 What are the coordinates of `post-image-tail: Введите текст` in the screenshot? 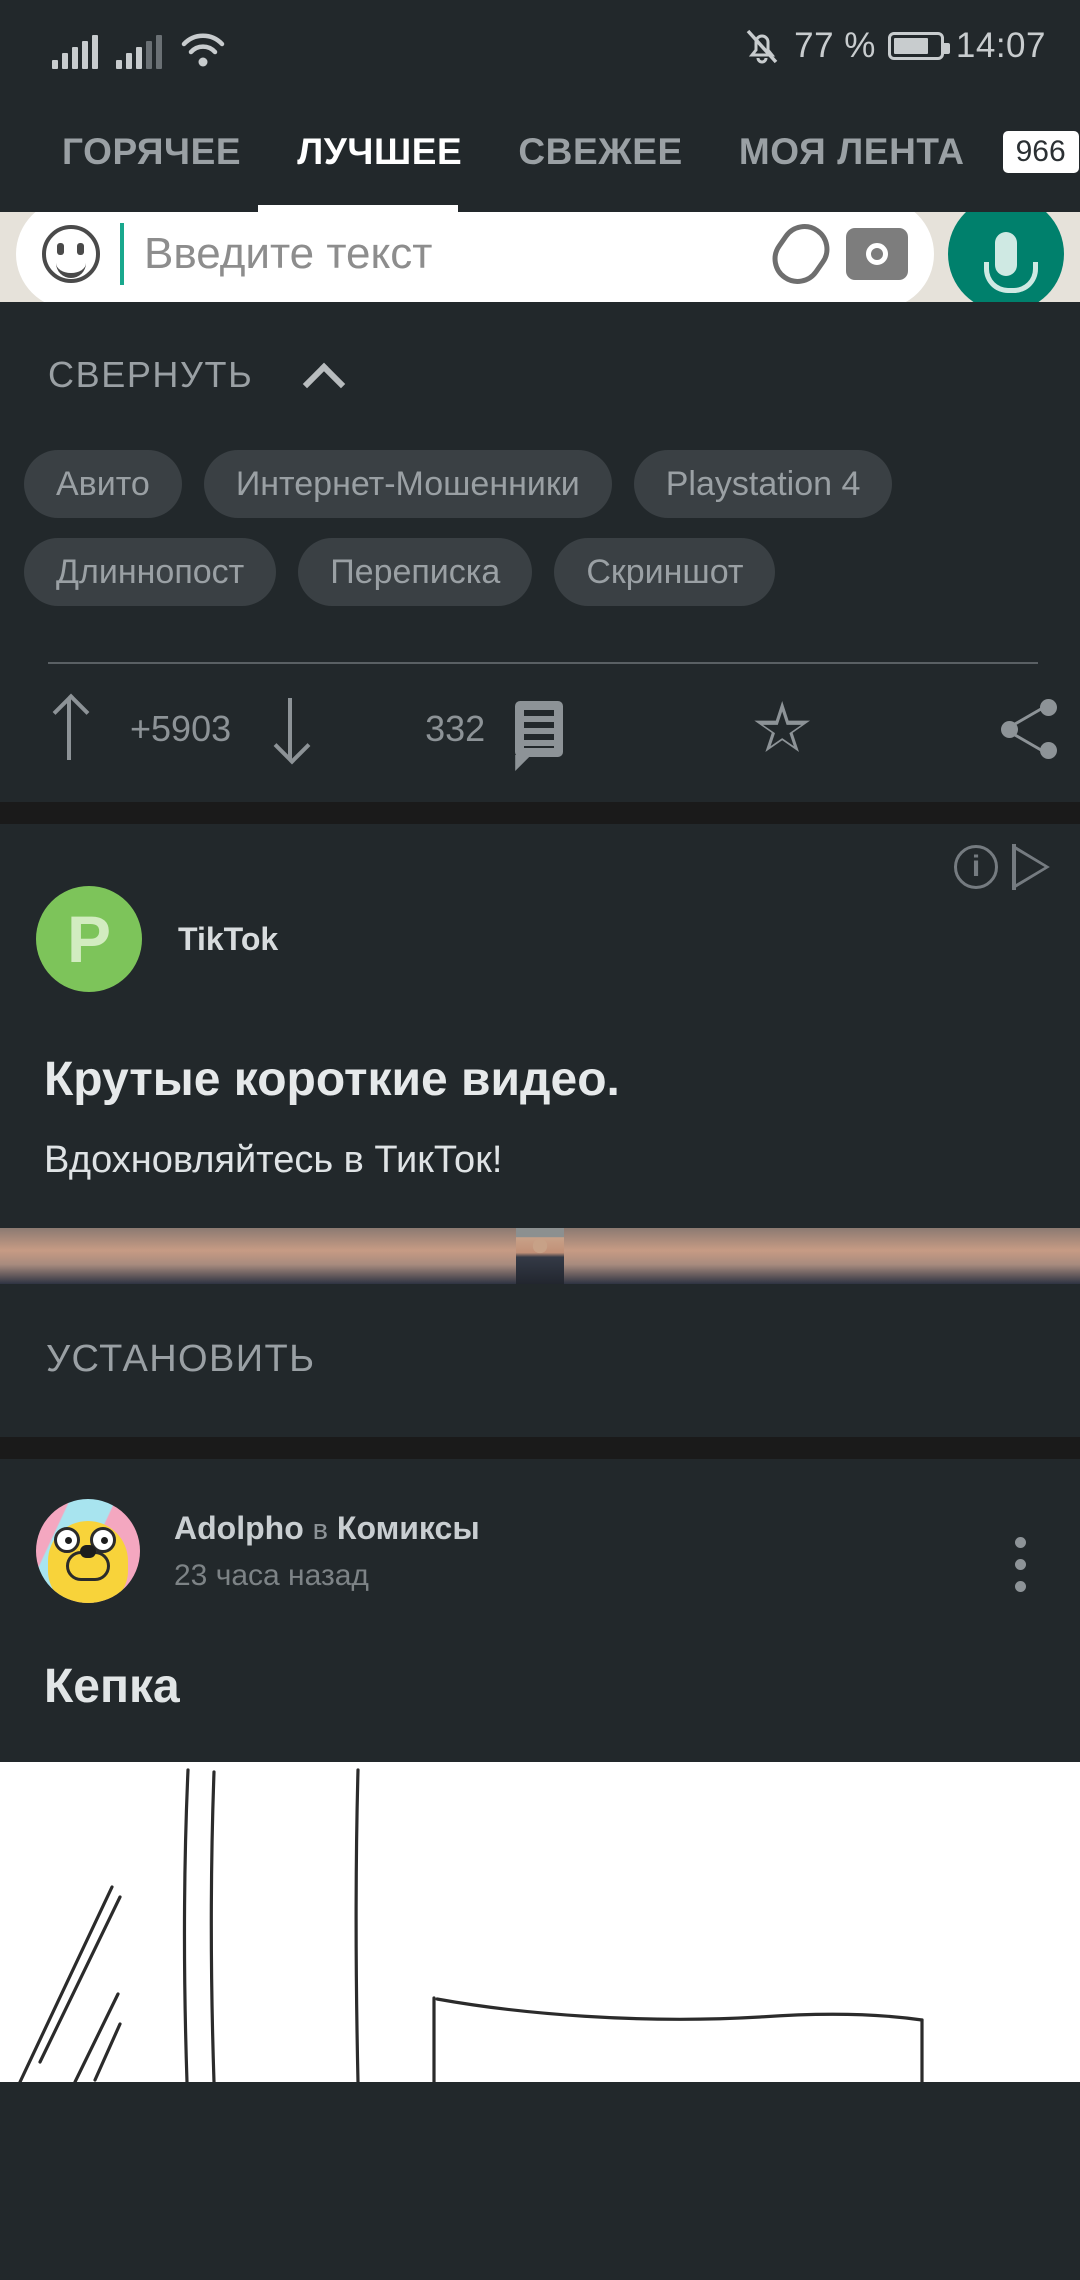 It's located at (540, 257).